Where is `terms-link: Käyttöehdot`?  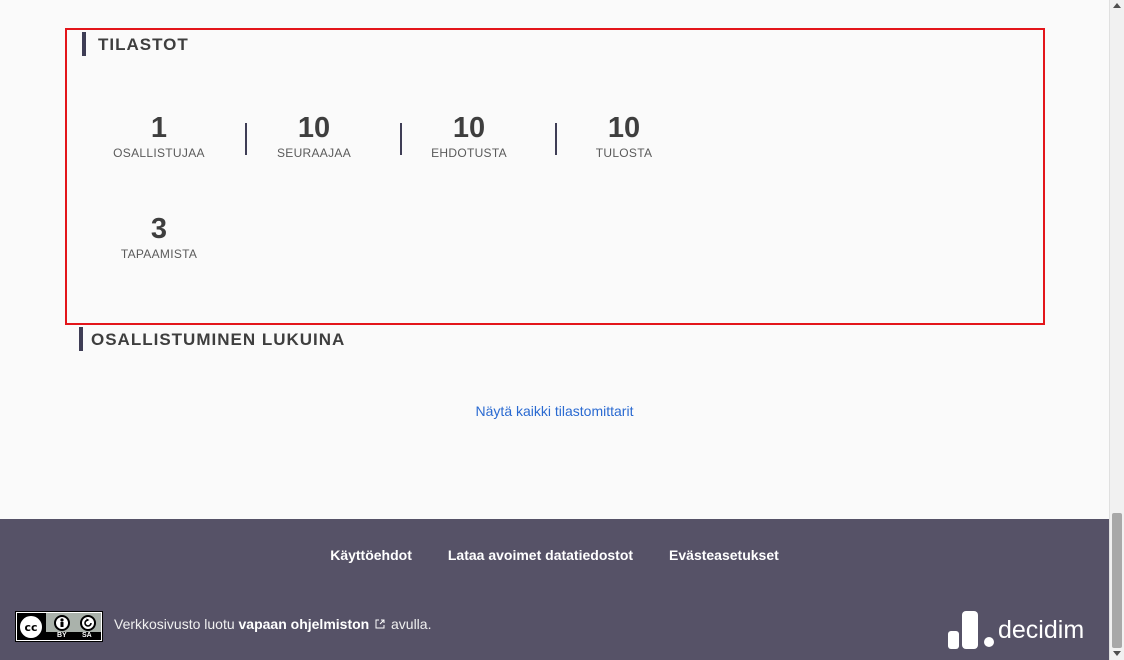
terms-link: Käyttöehdot is located at coordinates (371, 555).